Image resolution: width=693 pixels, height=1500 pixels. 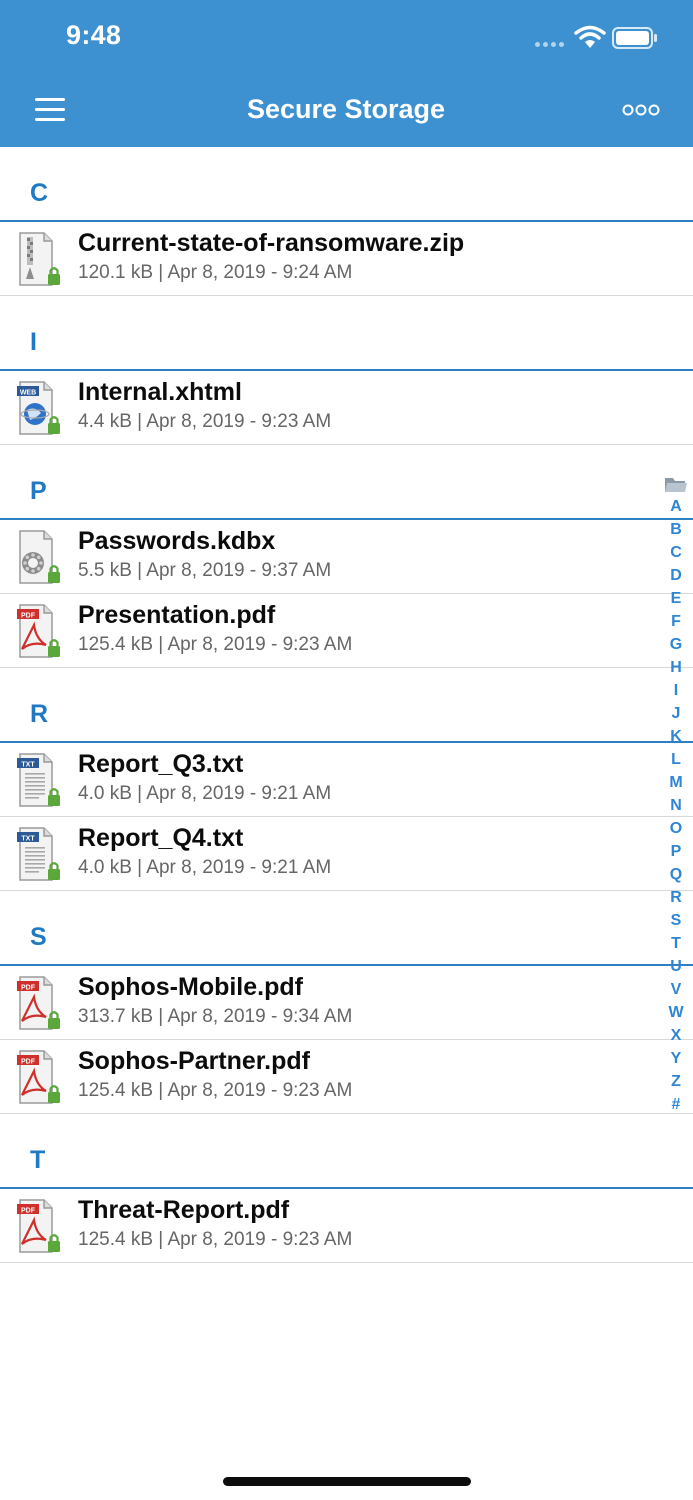 What do you see at coordinates (205, 421) in the screenshot?
I see `file-meta: 4.4 kB | Apr 8, 2019 - 9:23 AM` at bounding box center [205, 421].